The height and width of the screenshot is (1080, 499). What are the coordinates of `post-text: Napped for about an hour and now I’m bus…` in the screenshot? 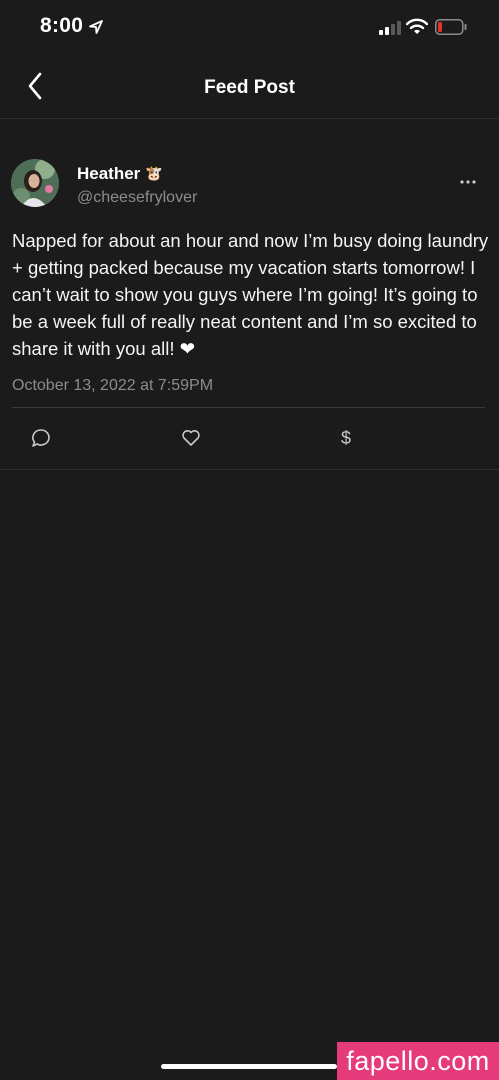 It's located at (250, 294).